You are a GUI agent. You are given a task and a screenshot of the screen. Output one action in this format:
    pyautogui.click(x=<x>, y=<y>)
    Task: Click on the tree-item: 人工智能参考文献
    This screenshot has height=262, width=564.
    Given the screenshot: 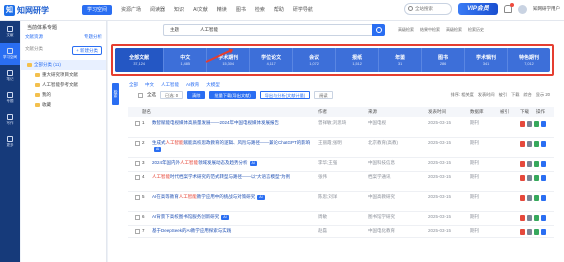 What is the action you would take?
    pyautogui.click(x=63, y=85)
    